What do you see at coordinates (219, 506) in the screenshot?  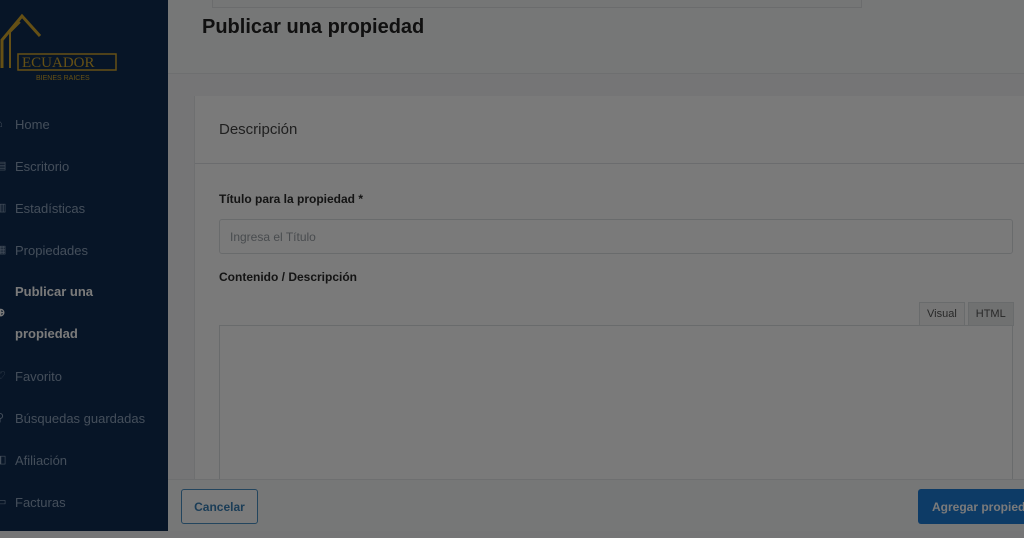 I see `cancel-button: Cancelar` at bounding box center [219, 506].